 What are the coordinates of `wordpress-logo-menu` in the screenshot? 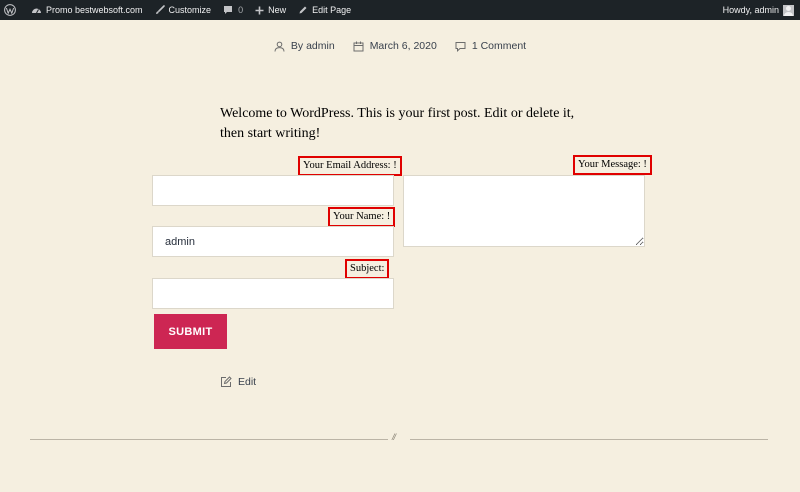 It's located at (12, 10).